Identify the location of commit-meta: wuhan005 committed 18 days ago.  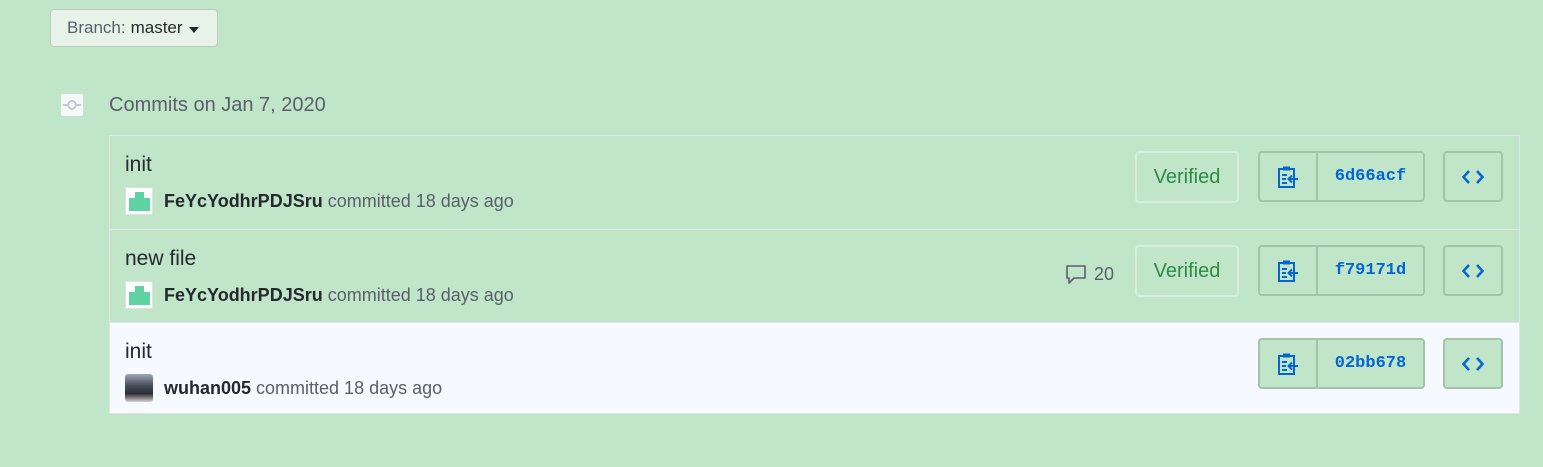
(283, 388).